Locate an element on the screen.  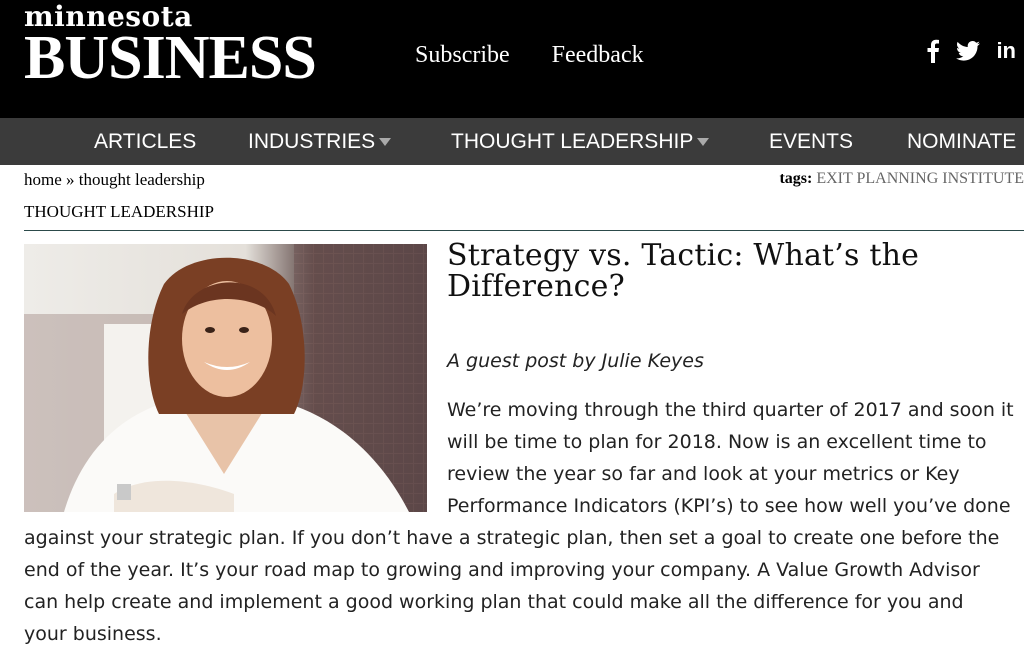
section-title: THOUGHT LEADERSHIP is located at coordinates (119, 211).